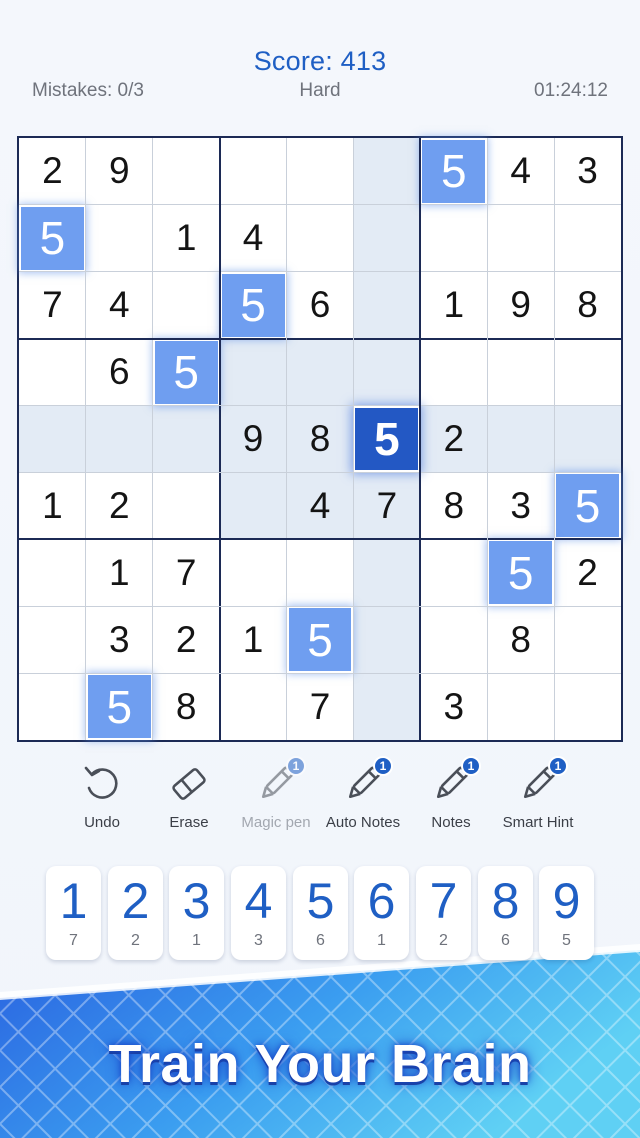 Image resolution: width=640 pixels, height=1138 pixels. Describe the element at coordinates (381, 940) in the screenshot. I see `key-remaining-count: 1` at that location.